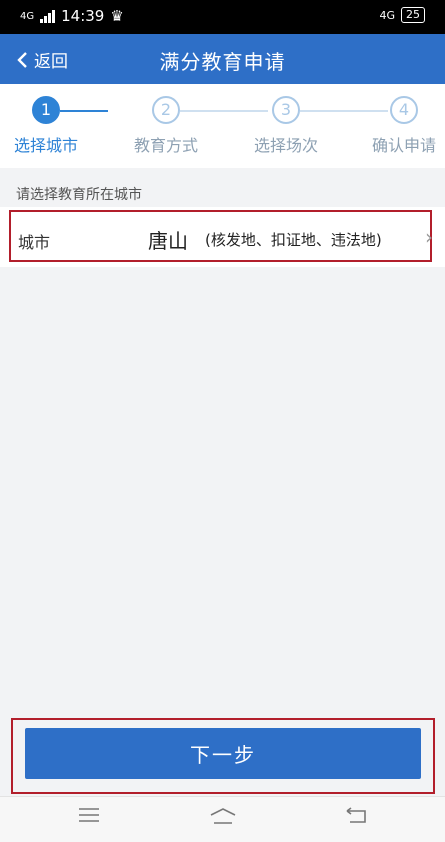 Image resolution: width=445 pixels, height=842 pixels. What do you see at coordinates (46, 110) in the screenshot?
I see `step-1-number: 1` at bounding box center [46, 110].